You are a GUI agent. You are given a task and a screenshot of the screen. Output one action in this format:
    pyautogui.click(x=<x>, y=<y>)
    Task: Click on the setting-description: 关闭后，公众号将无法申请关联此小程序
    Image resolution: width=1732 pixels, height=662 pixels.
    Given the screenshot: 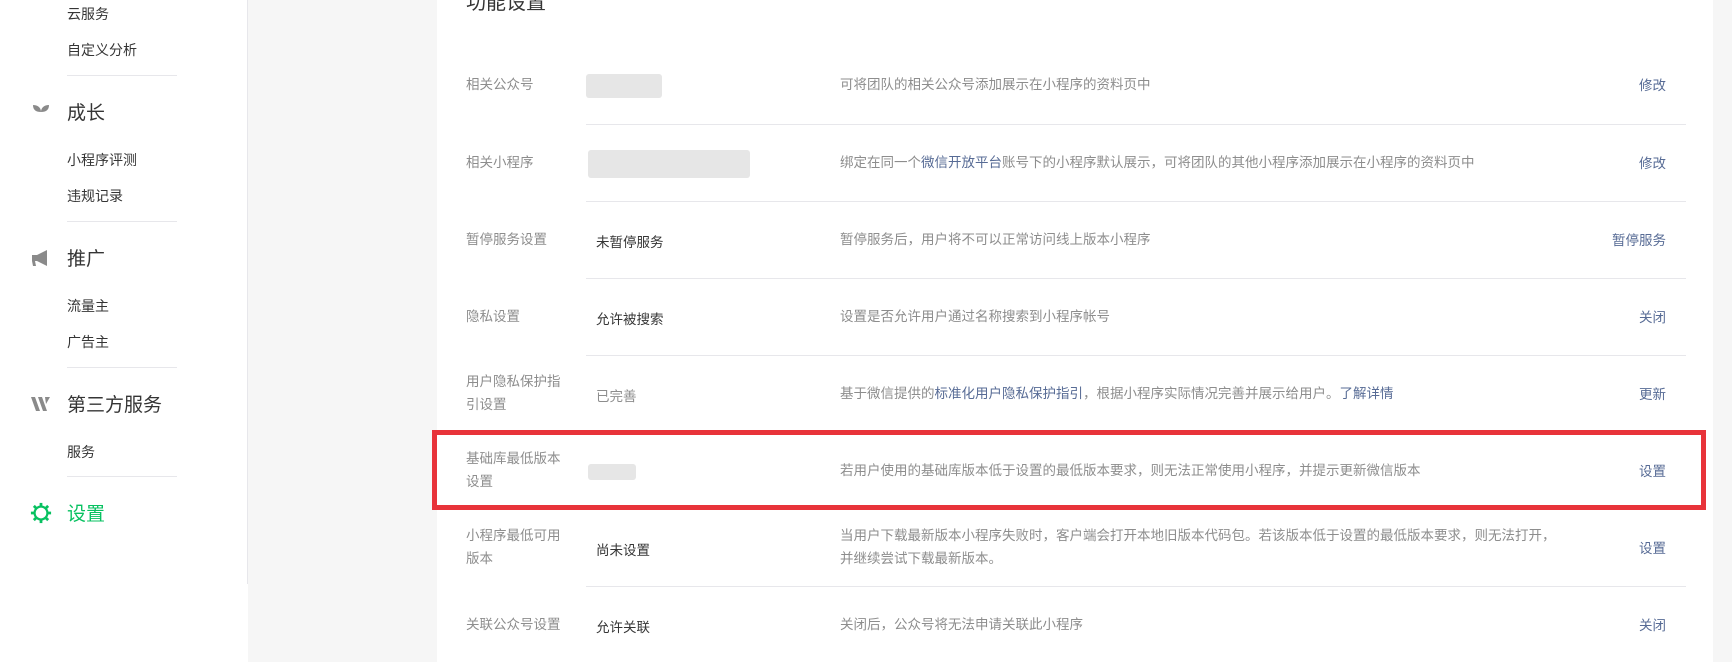 What is the action you would take?
    pyautogui.click(x=961, y=625)
    